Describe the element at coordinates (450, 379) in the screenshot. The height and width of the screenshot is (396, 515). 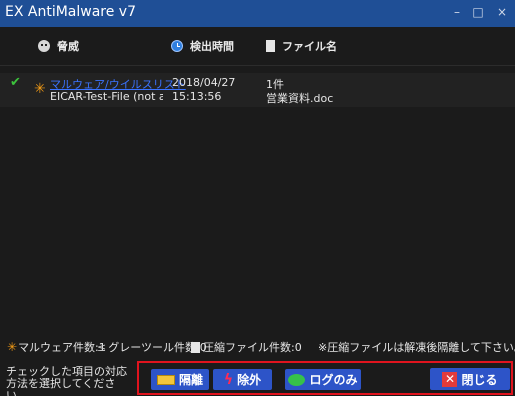
I see `close-icon: ✕` at that location.